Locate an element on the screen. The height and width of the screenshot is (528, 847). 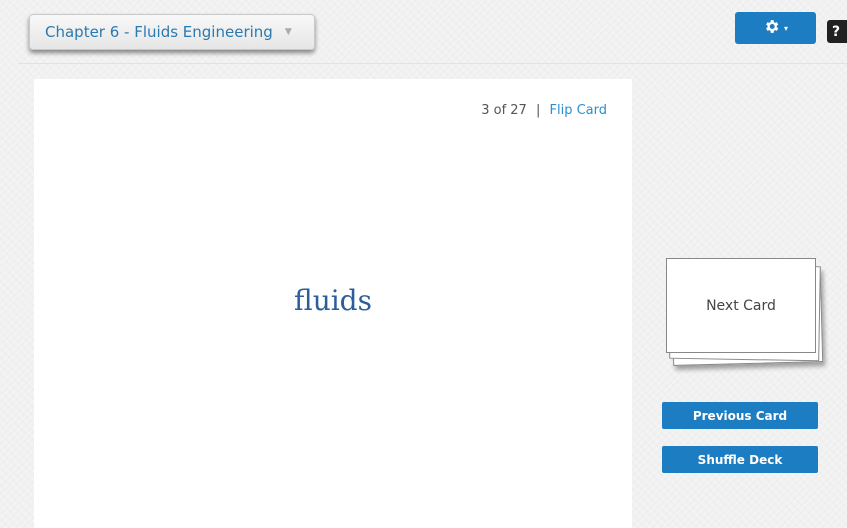
chevron-down-icon: ▼ is located at coordinates (288, 32).